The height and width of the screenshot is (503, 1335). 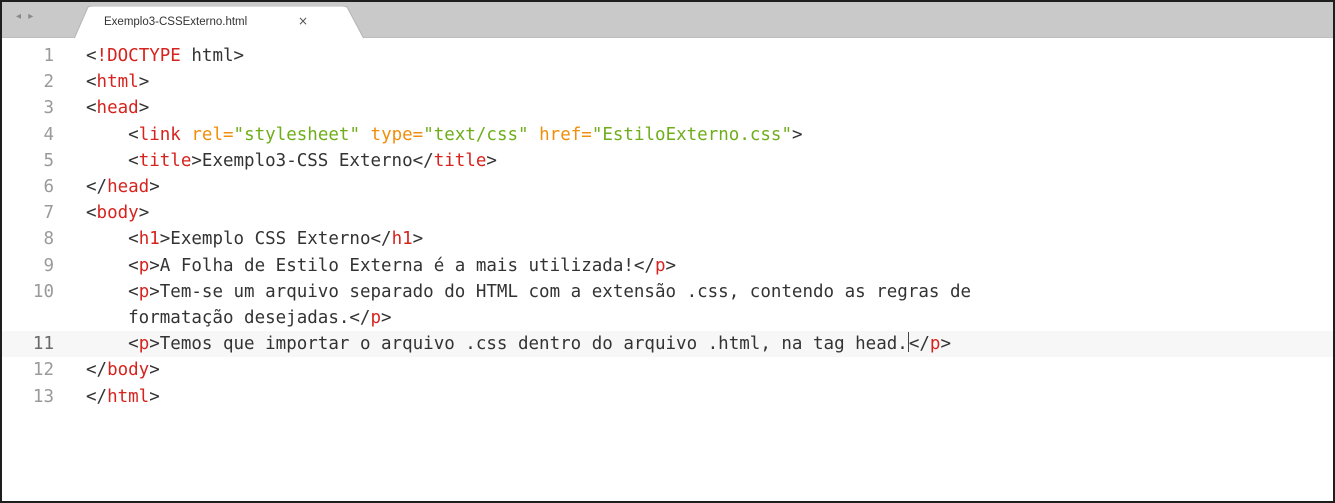 What do you see at coordinates (704, 161) in the screenshot?
I see `code-line: <title>Exemplo3-CSS Externo</title>` at bounding box center [704, 161].